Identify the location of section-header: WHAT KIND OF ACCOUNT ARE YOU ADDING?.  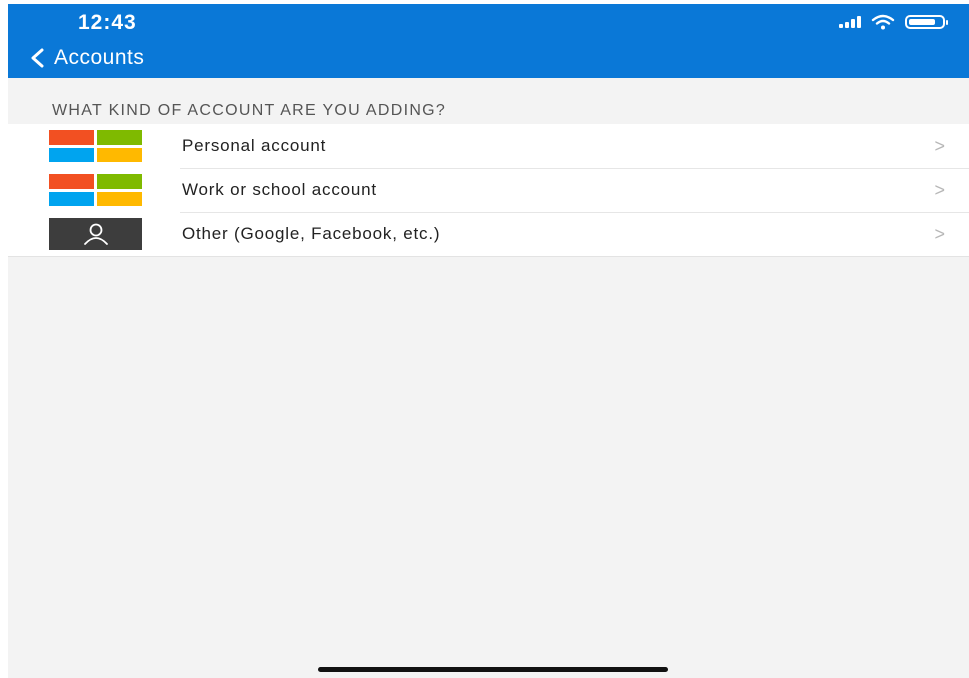
(249, 110).